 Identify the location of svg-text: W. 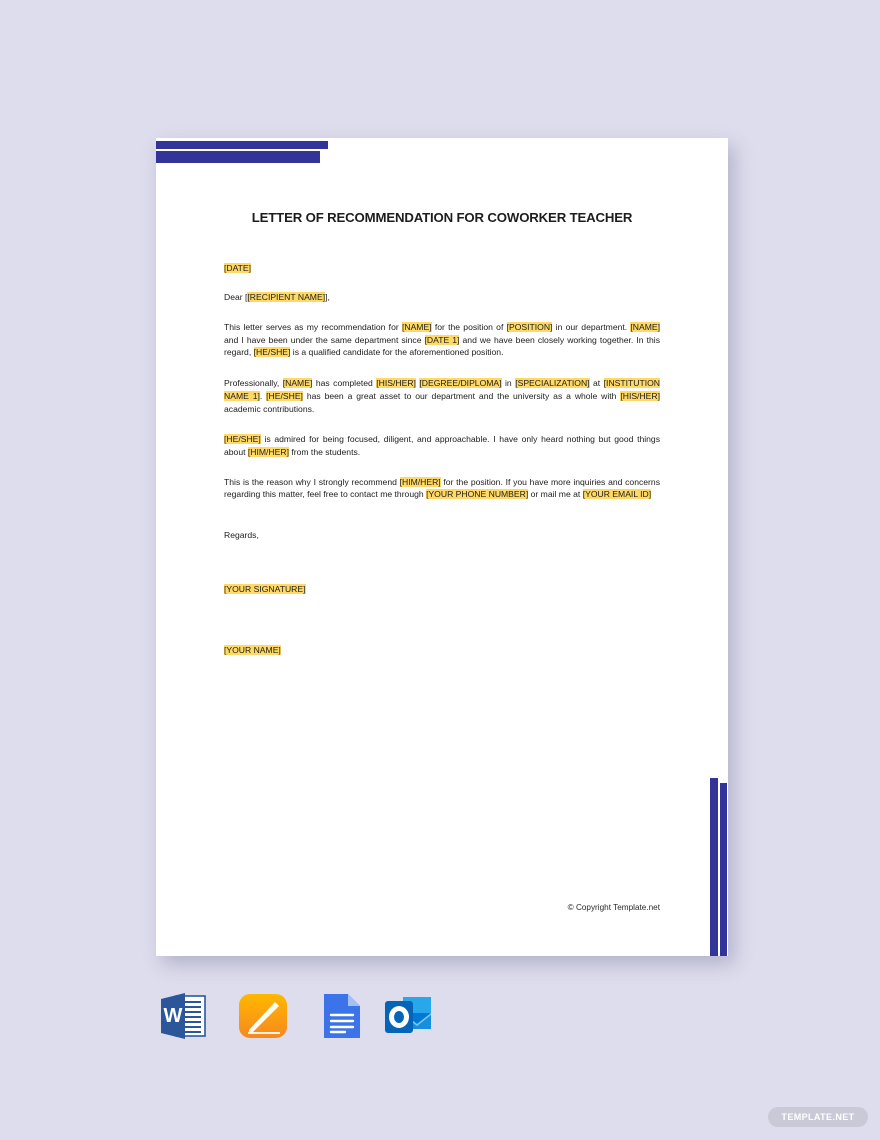
(173, 1016).